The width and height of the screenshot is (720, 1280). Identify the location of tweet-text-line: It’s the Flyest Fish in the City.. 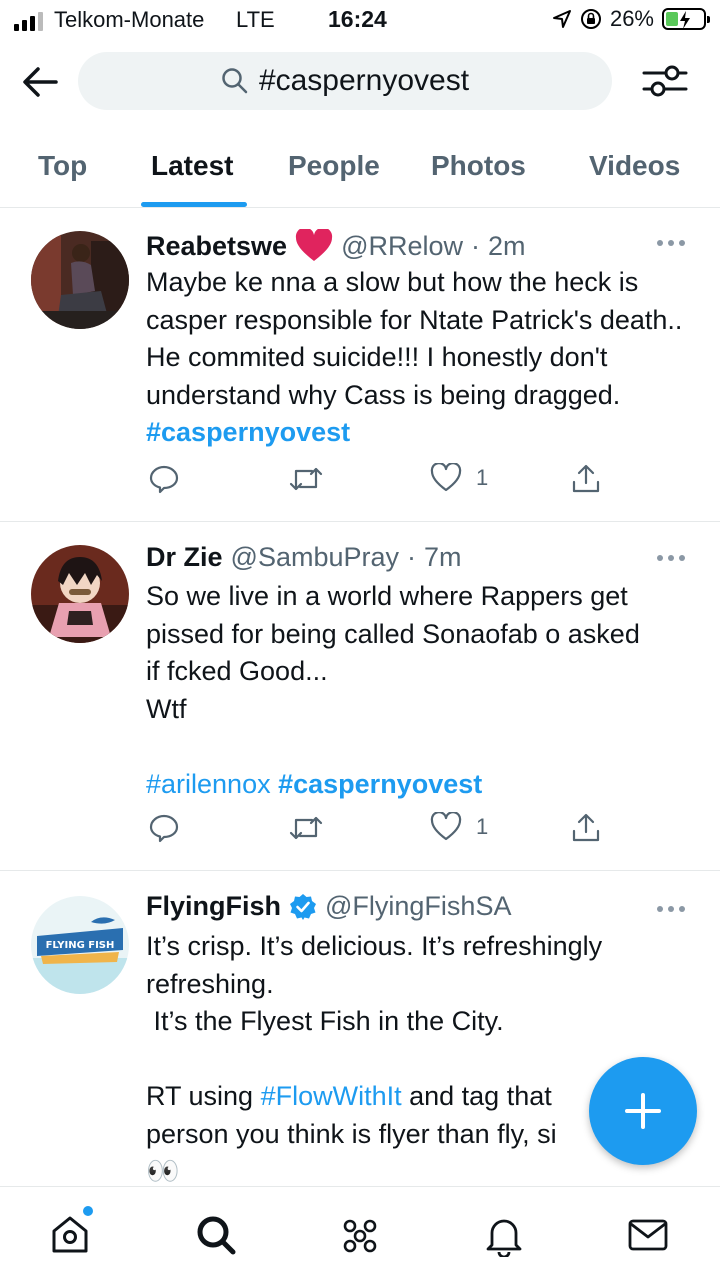
(325, 1021).